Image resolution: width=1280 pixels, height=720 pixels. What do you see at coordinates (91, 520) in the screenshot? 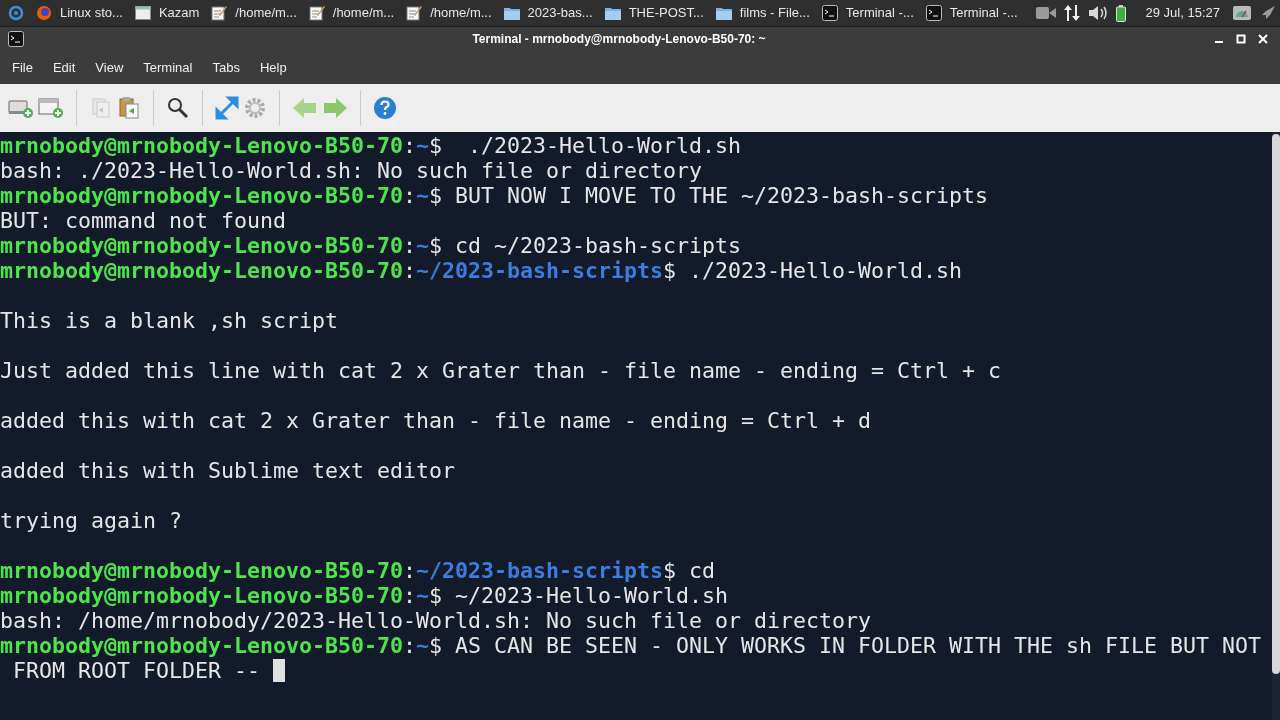
I see `terminal-text: trying again ?` at bounding box center [91, 520].